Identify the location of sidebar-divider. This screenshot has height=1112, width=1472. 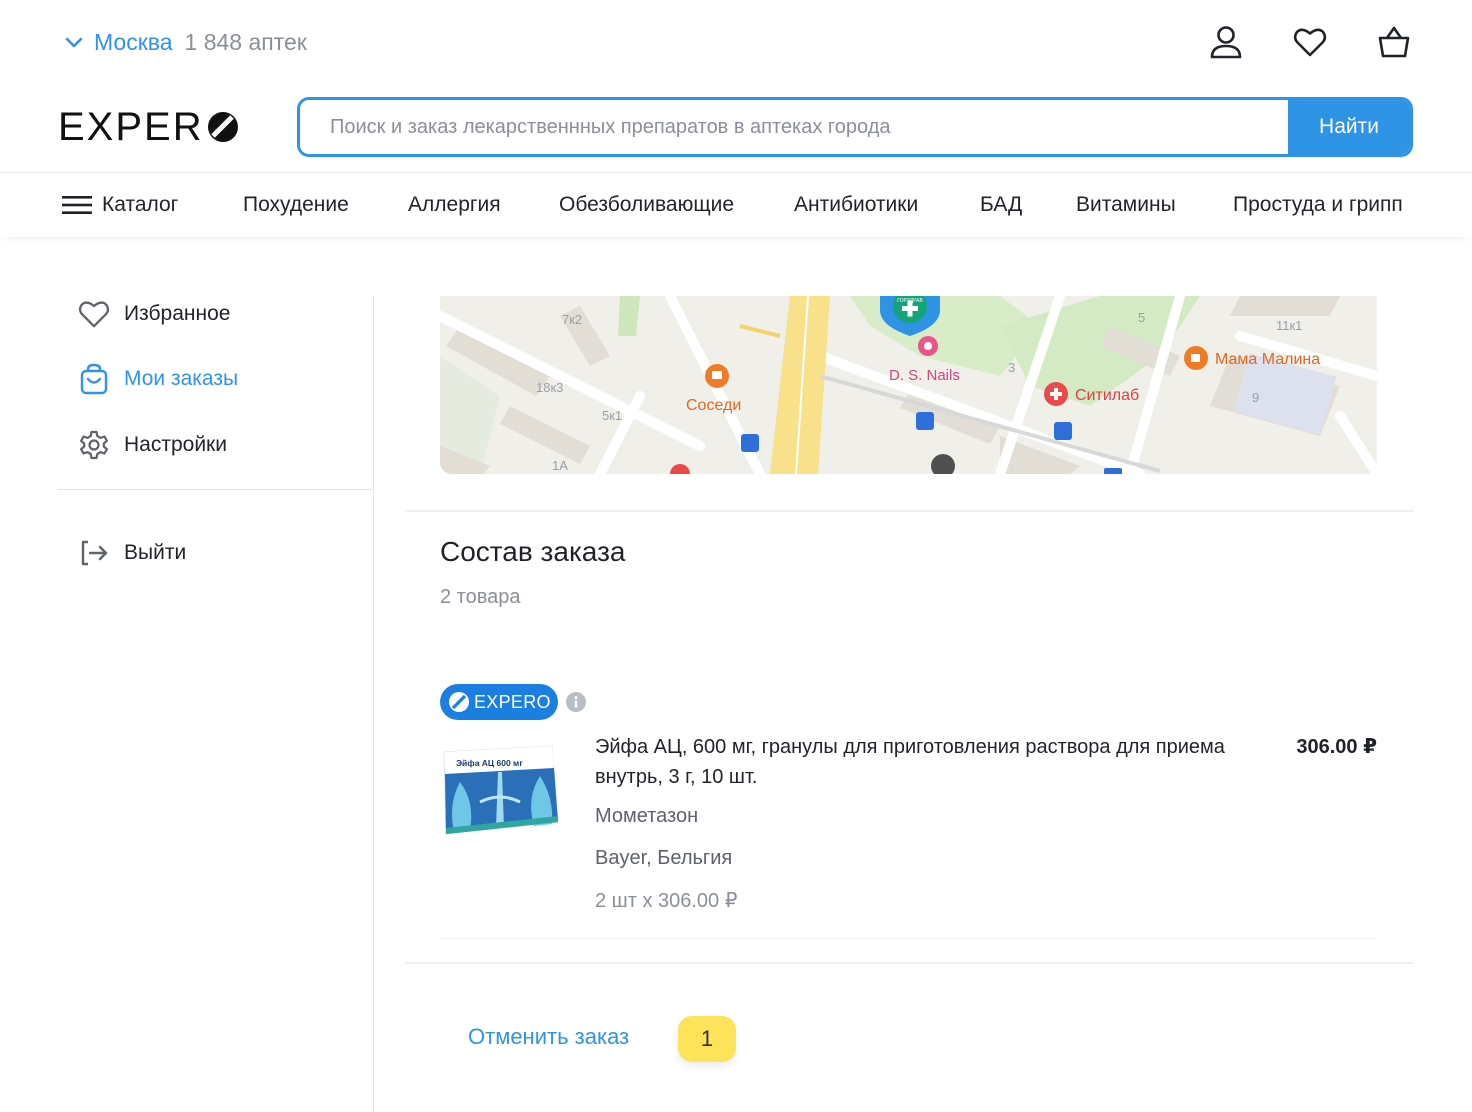
(216, 489).